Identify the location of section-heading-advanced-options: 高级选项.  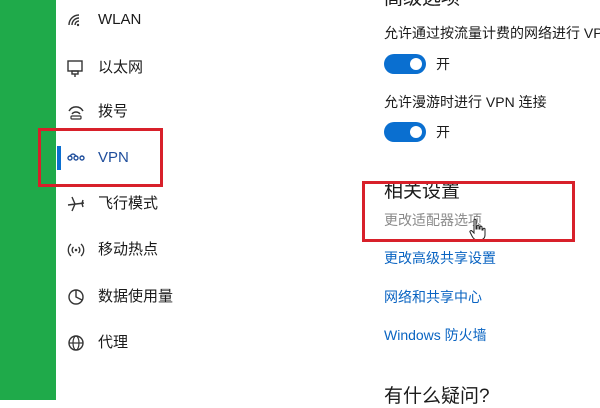
(422, 5).